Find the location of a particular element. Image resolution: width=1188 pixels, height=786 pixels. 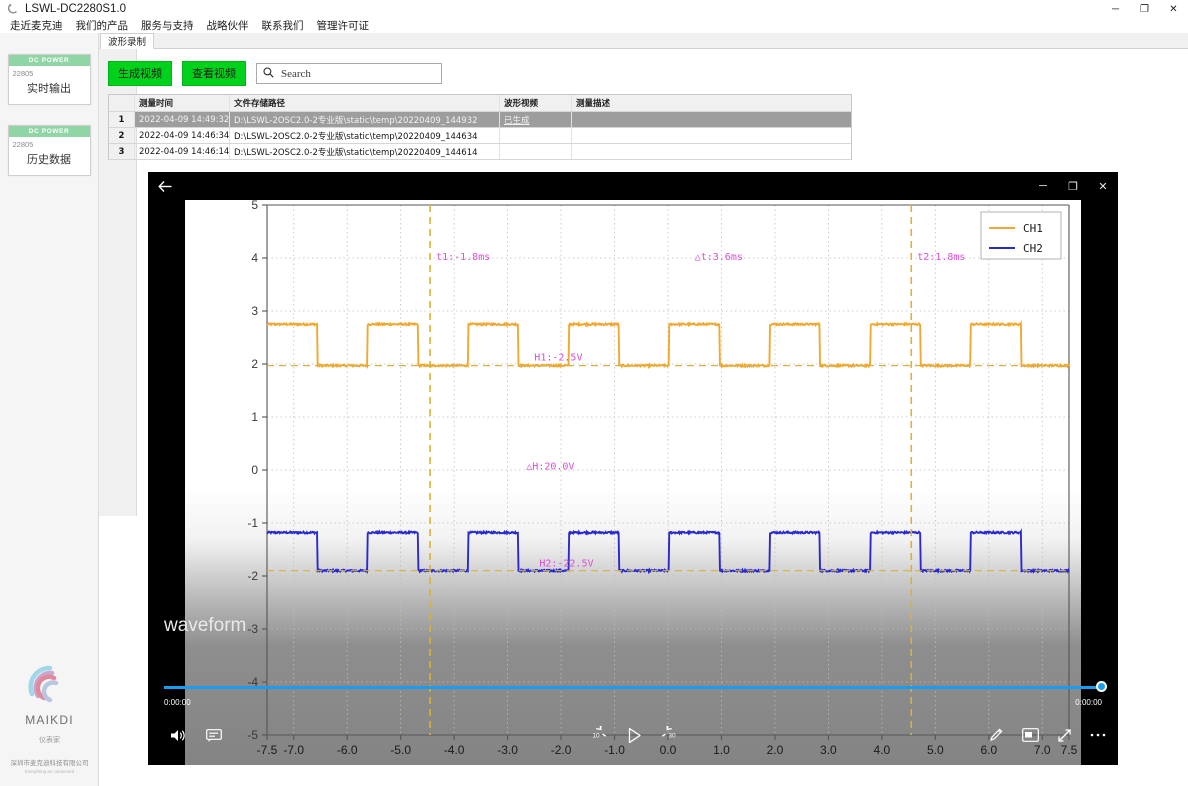

menu-item-partners: 战略伙伴 is located at coordinates (228, 25).